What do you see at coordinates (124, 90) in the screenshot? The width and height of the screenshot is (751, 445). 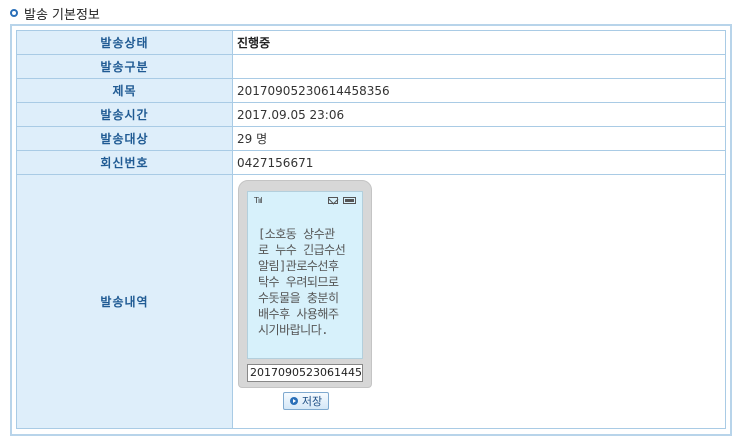 I see `row-label-subject: 제목` at bounding box center [124, 90].